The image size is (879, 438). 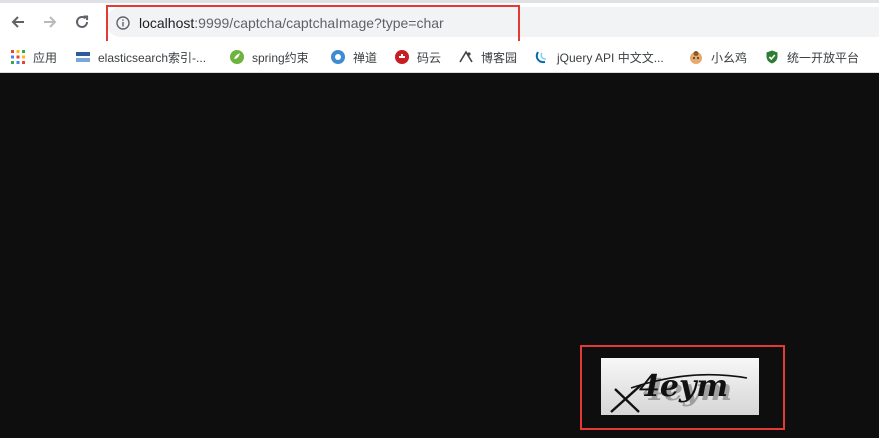 I want to click on elasticsearch-icon, so click(x=83, y=57).